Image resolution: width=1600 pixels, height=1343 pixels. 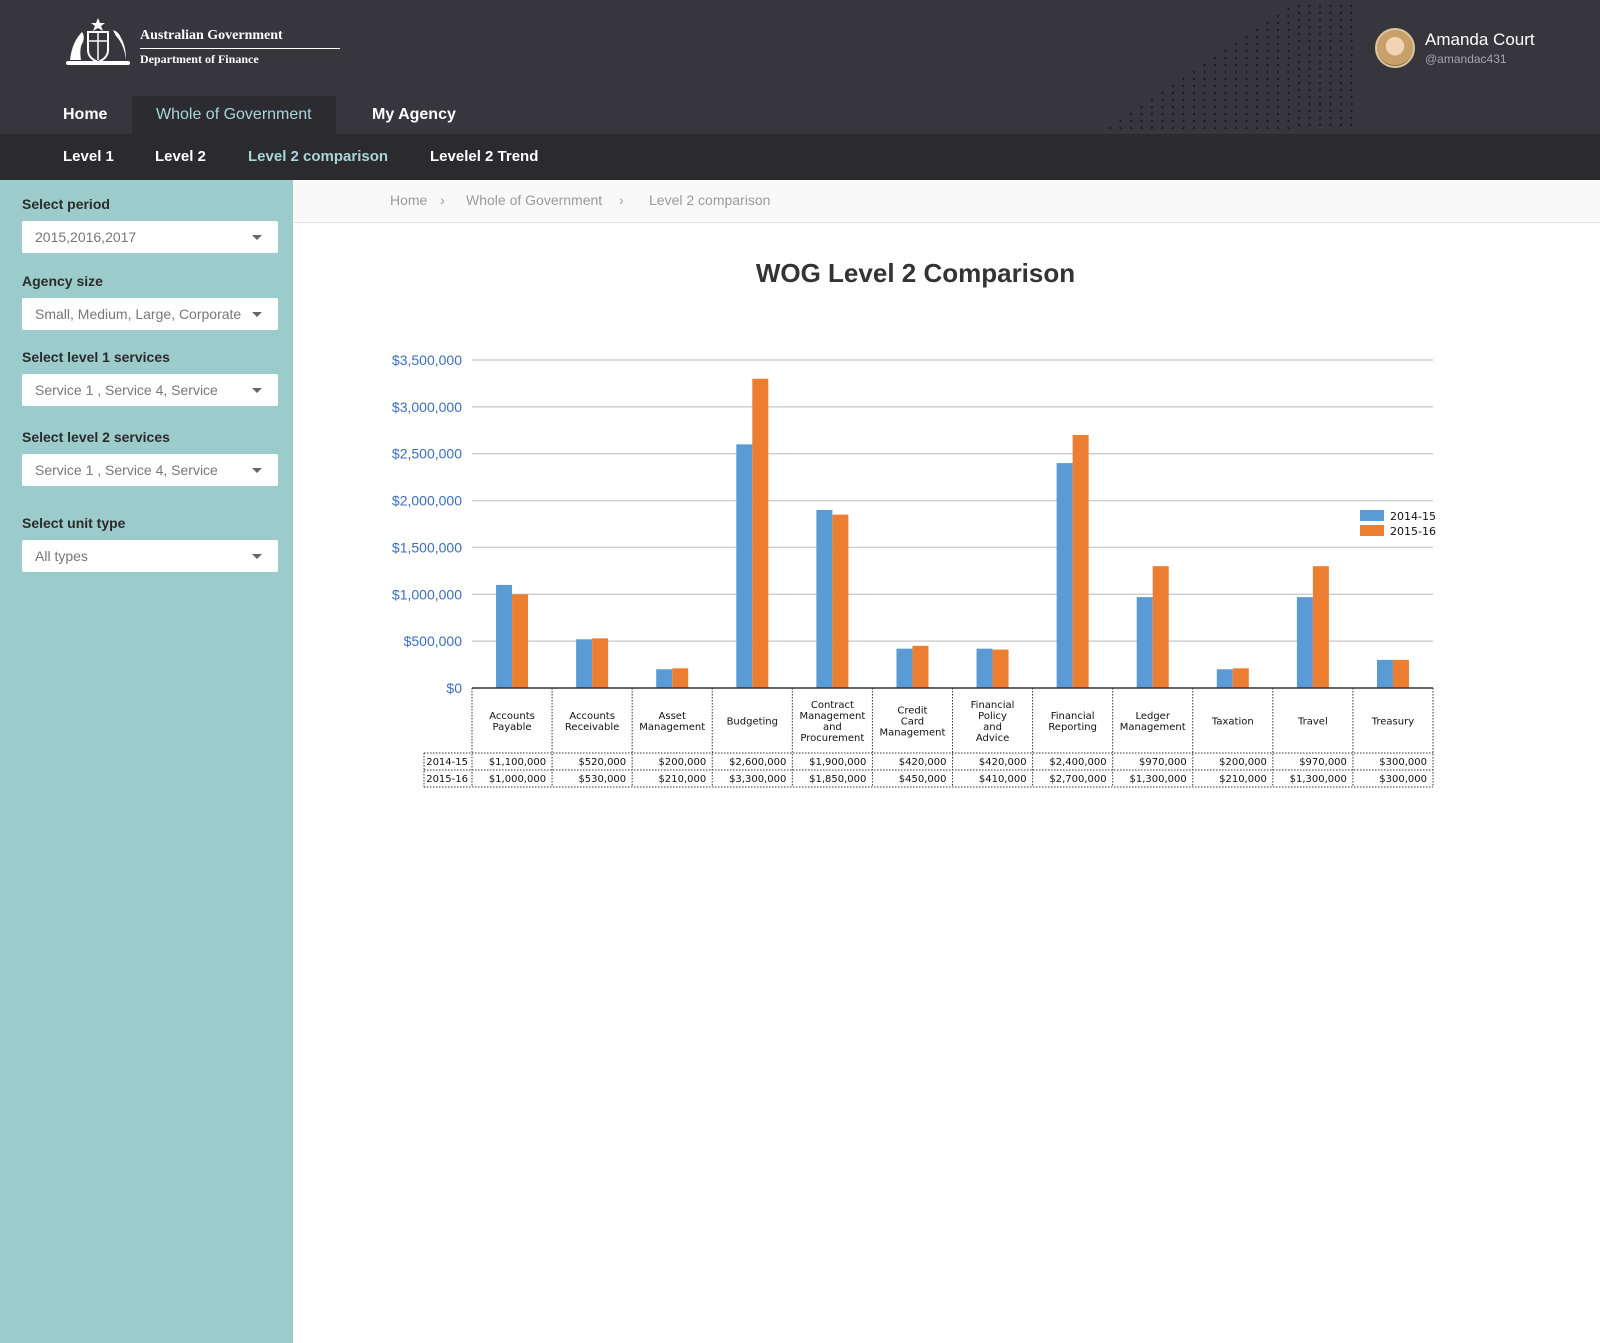 What do you see at coordinates (1398, 524) in the screenshot?
I see `chart-legend: 2014-15 2015-16` at bounding box center [1398, 524].